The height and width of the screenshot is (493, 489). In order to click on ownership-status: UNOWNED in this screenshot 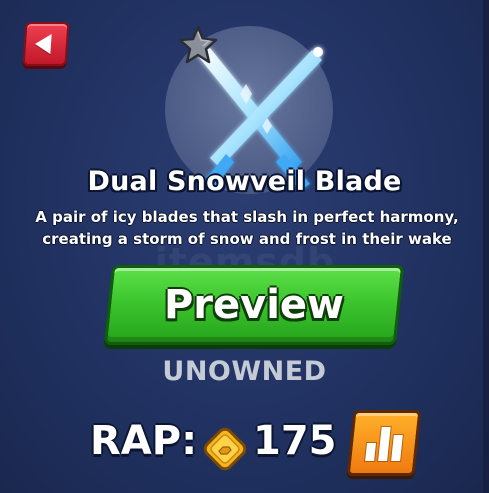, I will do `click(244, 371)`.